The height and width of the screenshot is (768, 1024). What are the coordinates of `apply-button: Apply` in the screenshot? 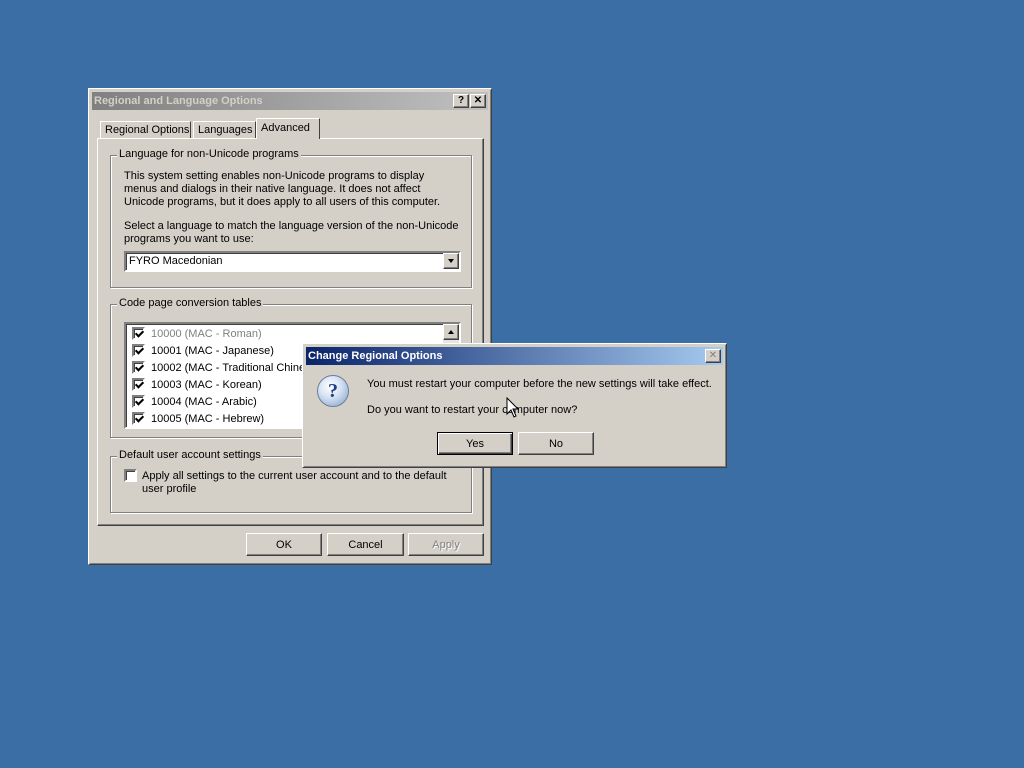 It's located at (446, 544).